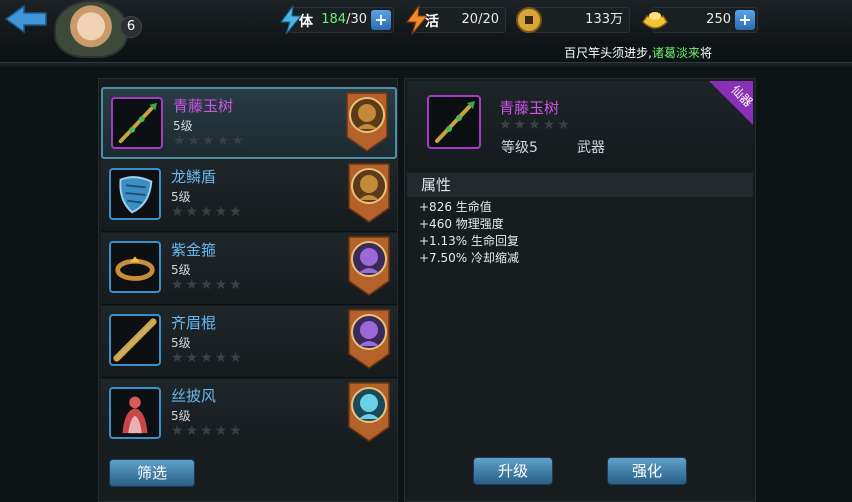  Describe the element at coordinates (194, 177) in the screenshot. I see `equipment-name: 龙鳞盾` at that location.